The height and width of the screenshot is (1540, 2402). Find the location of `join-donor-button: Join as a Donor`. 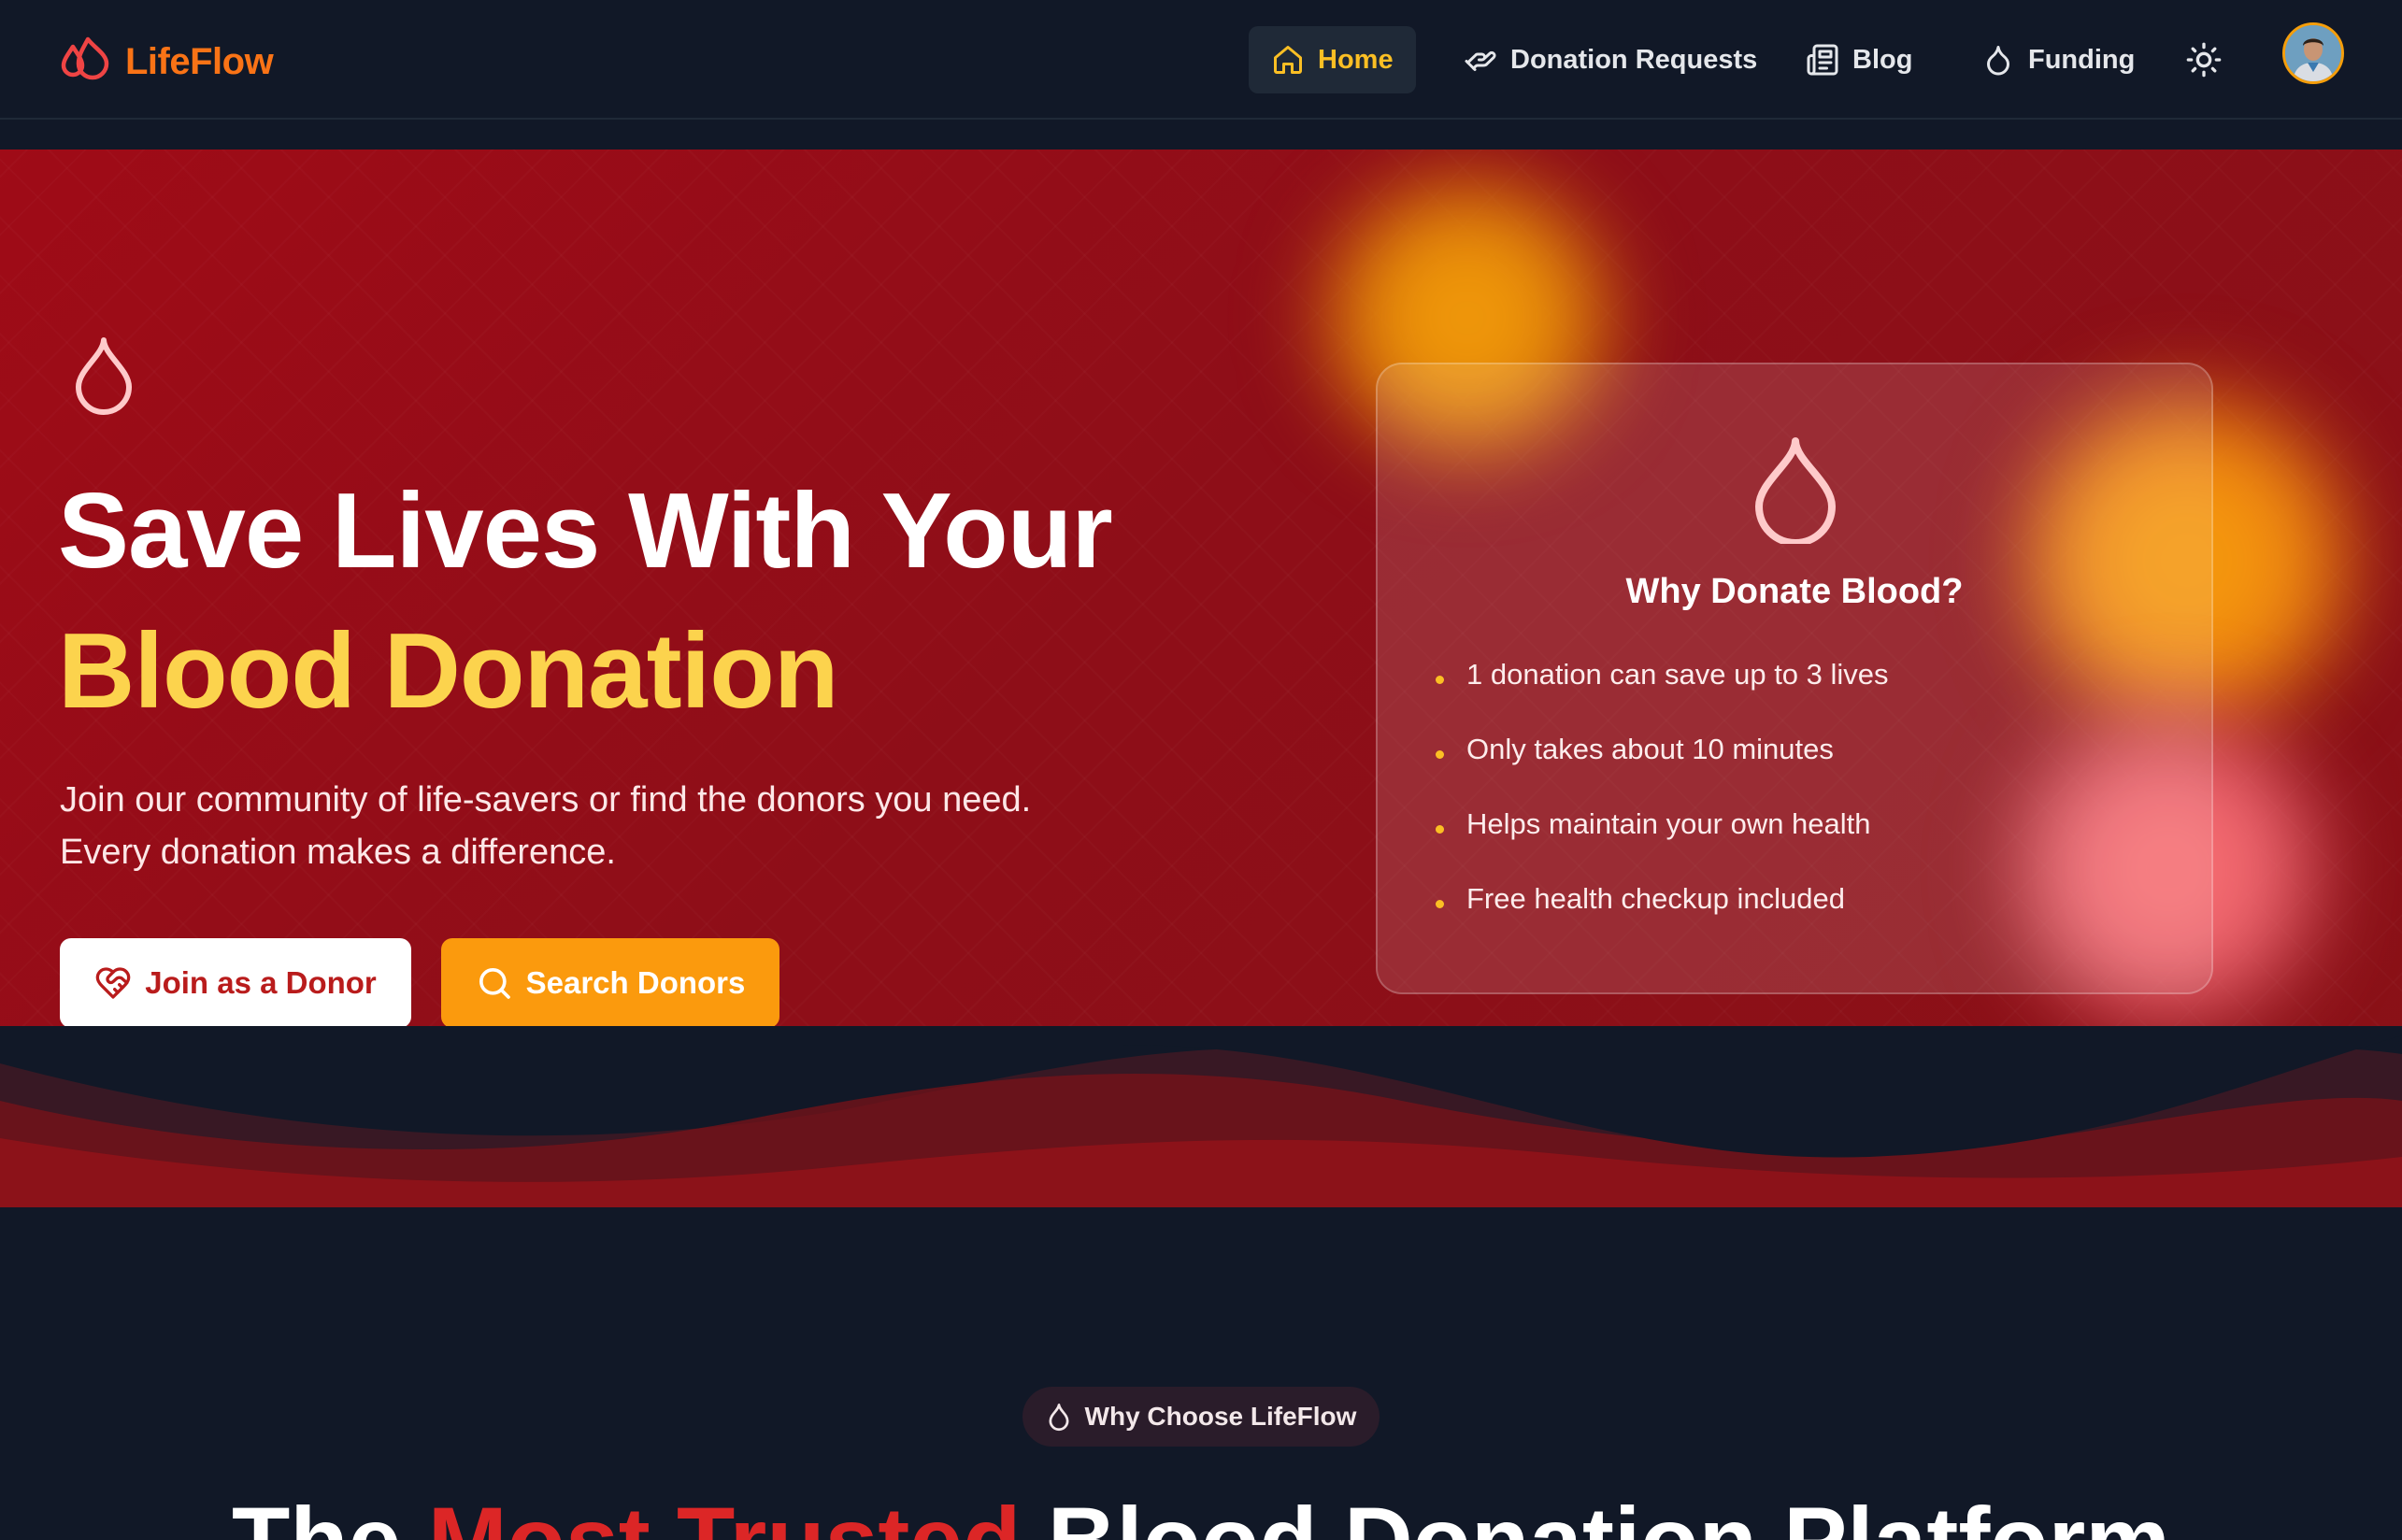

join-donor-button: Join as a Donor is located at coordinates (235, 983).